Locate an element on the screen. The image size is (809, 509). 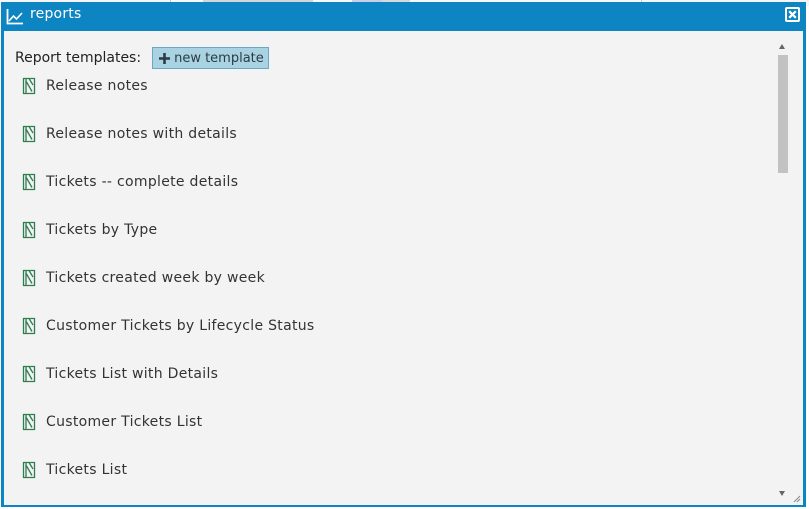
vertical-scrollbar is located at coordinates (783, 271).